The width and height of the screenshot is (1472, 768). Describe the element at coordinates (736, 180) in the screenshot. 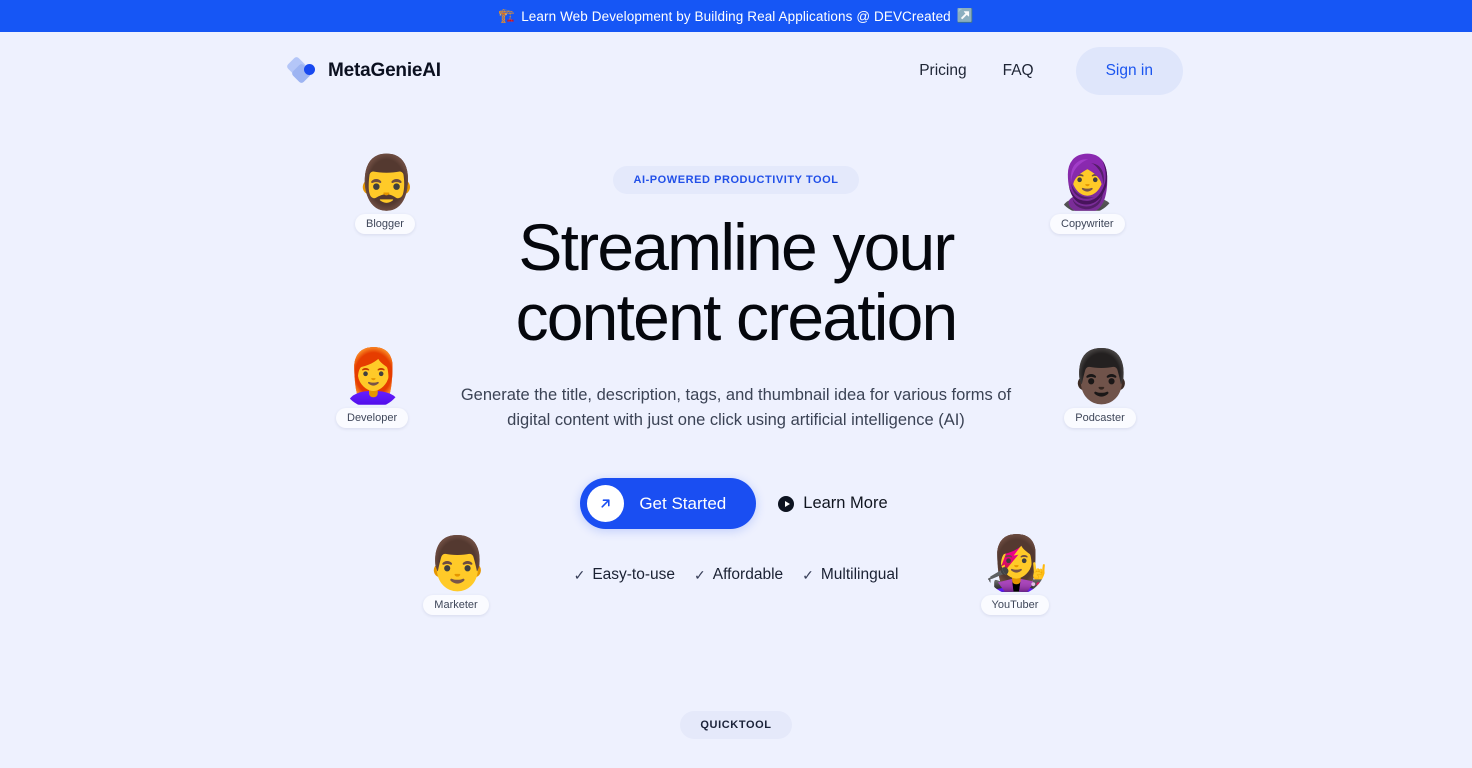

I see `hero-badge: AI-POWERED PRODUCTIVITY TOOL` at that location.